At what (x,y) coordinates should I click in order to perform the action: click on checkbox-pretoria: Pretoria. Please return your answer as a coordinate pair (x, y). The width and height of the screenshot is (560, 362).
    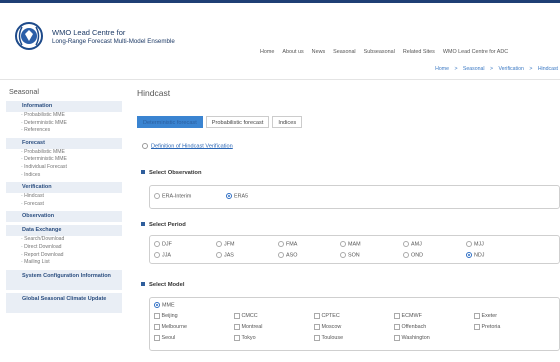
    Looking at the image, I should click on (487, 327).